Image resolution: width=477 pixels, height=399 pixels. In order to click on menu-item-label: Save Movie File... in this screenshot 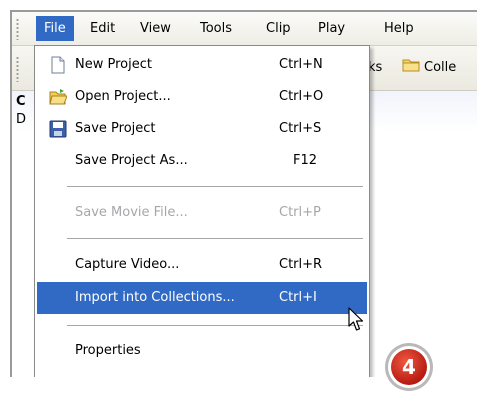, I will do `click(131, 212)`.